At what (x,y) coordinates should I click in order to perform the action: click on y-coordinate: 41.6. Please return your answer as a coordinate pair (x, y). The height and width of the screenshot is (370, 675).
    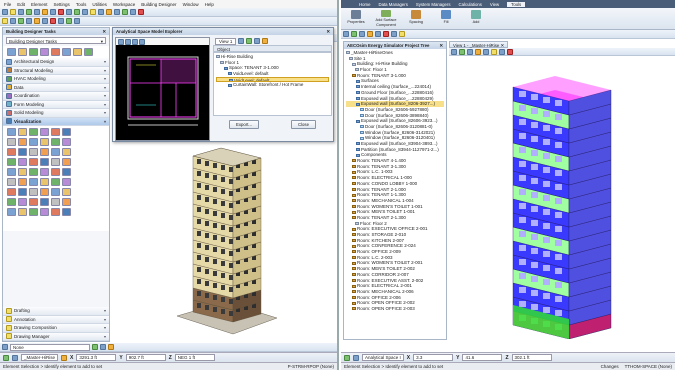
    Looking at the image, I should click on (482, 357).